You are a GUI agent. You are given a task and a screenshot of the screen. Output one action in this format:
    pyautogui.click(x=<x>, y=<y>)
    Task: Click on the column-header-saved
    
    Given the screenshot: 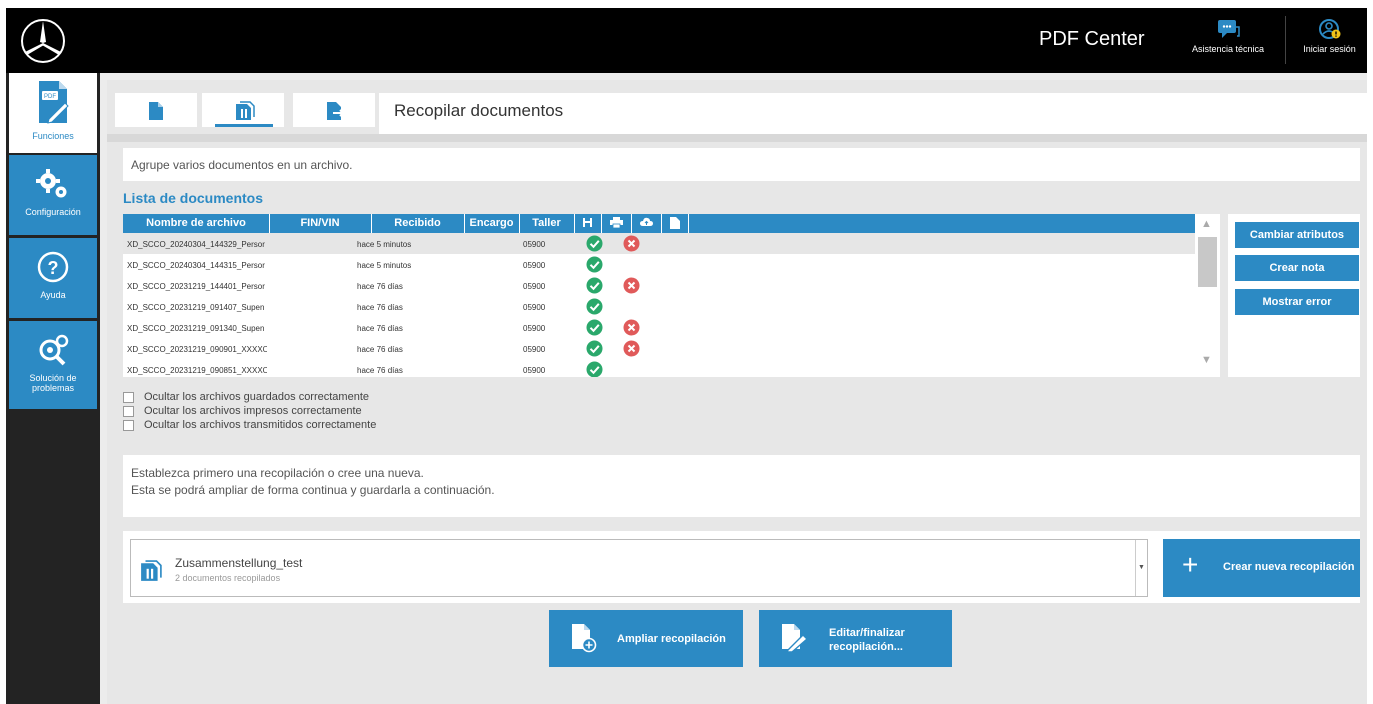 What is the action you would take?
    pyautogui.click(x=587, y=224)
    